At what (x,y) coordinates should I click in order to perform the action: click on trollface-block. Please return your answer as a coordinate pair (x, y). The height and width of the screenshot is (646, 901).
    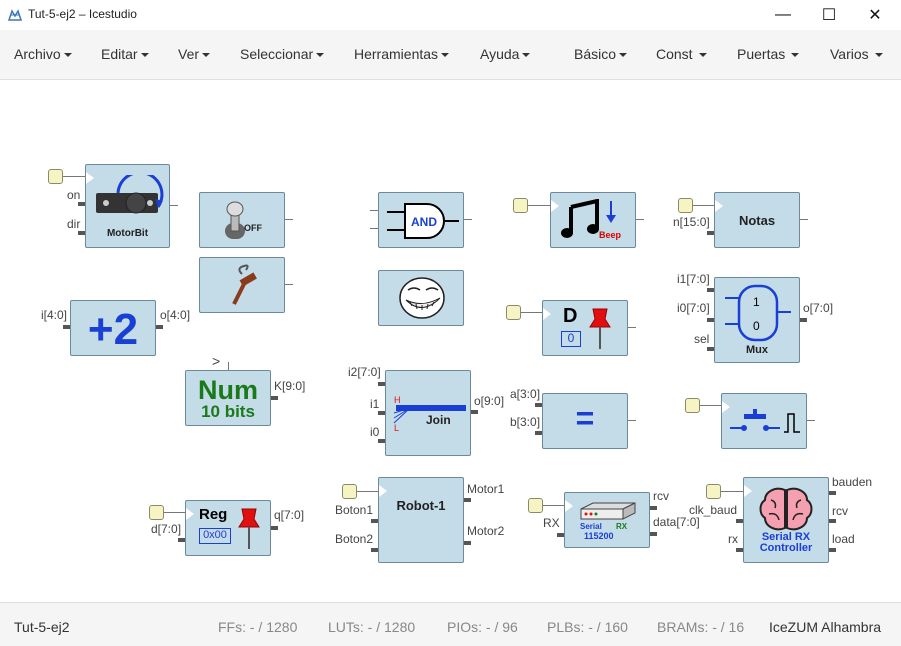
    Looking at the image, I should click on (421, 298).